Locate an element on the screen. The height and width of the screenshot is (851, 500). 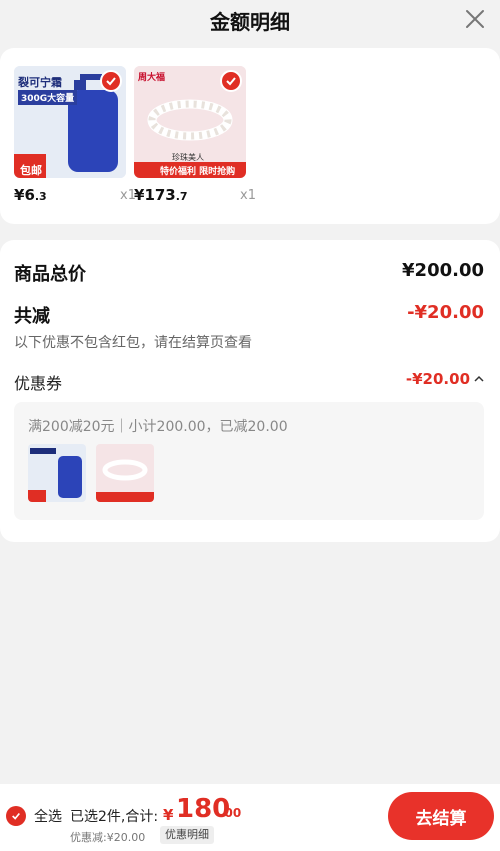
discount-detail-button: 优惠明细 is located at coordinates (187, 835).